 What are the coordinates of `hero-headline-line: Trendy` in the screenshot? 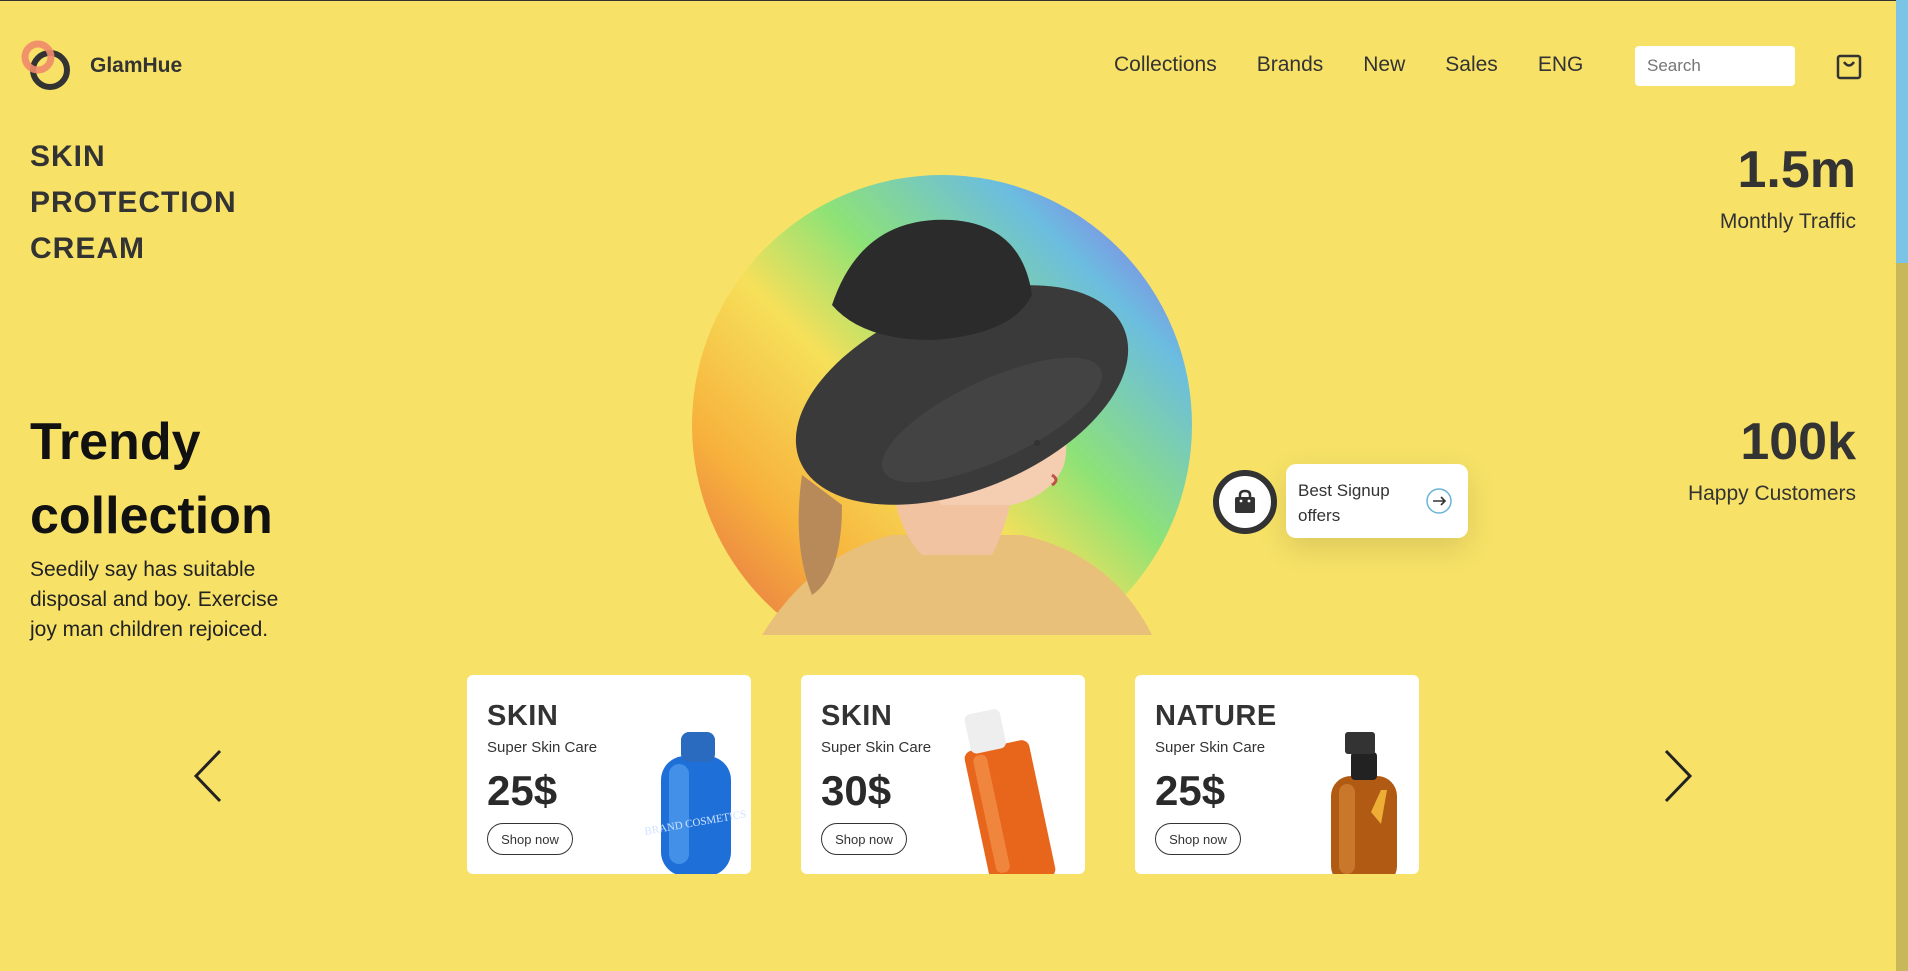 It's located at (115, 442).